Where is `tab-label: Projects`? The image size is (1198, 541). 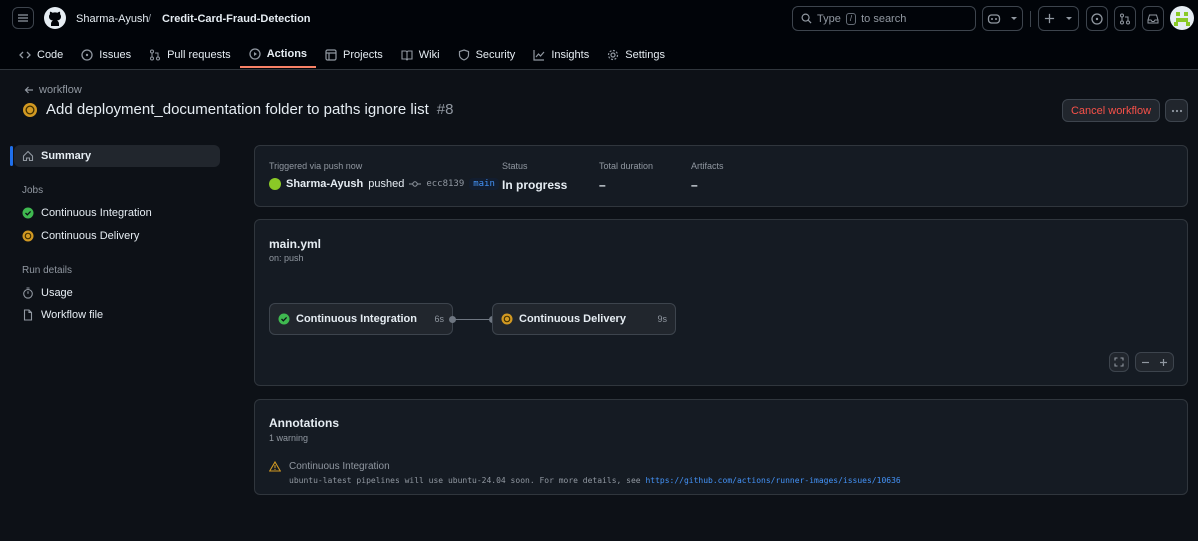
tab-label: Projects is located at coordinates (363, 55).